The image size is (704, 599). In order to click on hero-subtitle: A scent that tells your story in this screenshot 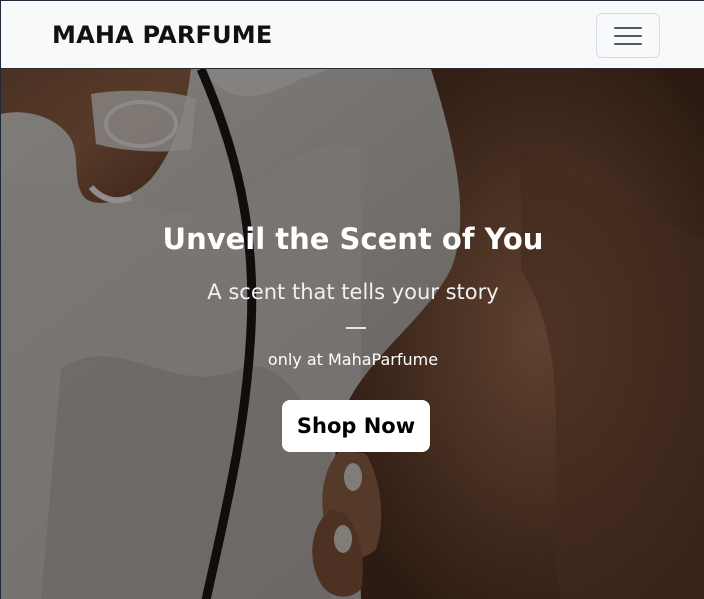, I will do `click(353, 292)`.